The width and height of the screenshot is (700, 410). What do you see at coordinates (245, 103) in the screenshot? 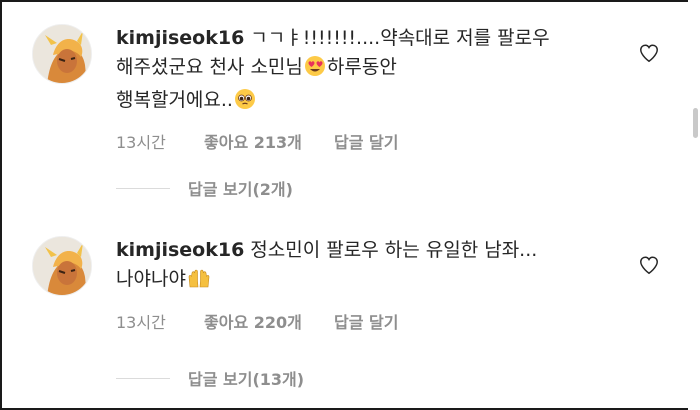
I see `pleading-face-emoji-icon` at bounding box center [245, 103].